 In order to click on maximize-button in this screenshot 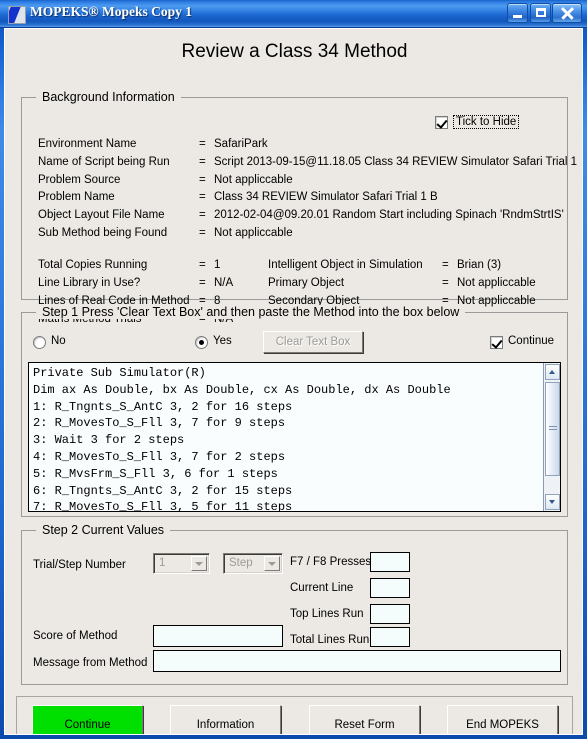, I will do `click(540, 13)`.